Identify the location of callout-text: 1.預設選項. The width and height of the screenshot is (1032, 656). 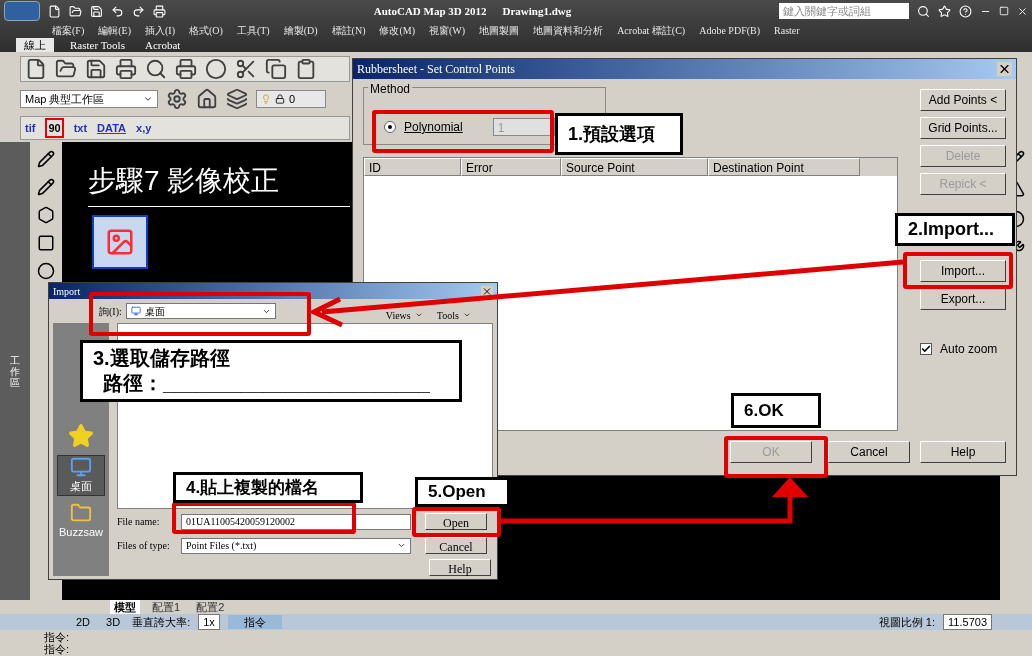
(612, 134).